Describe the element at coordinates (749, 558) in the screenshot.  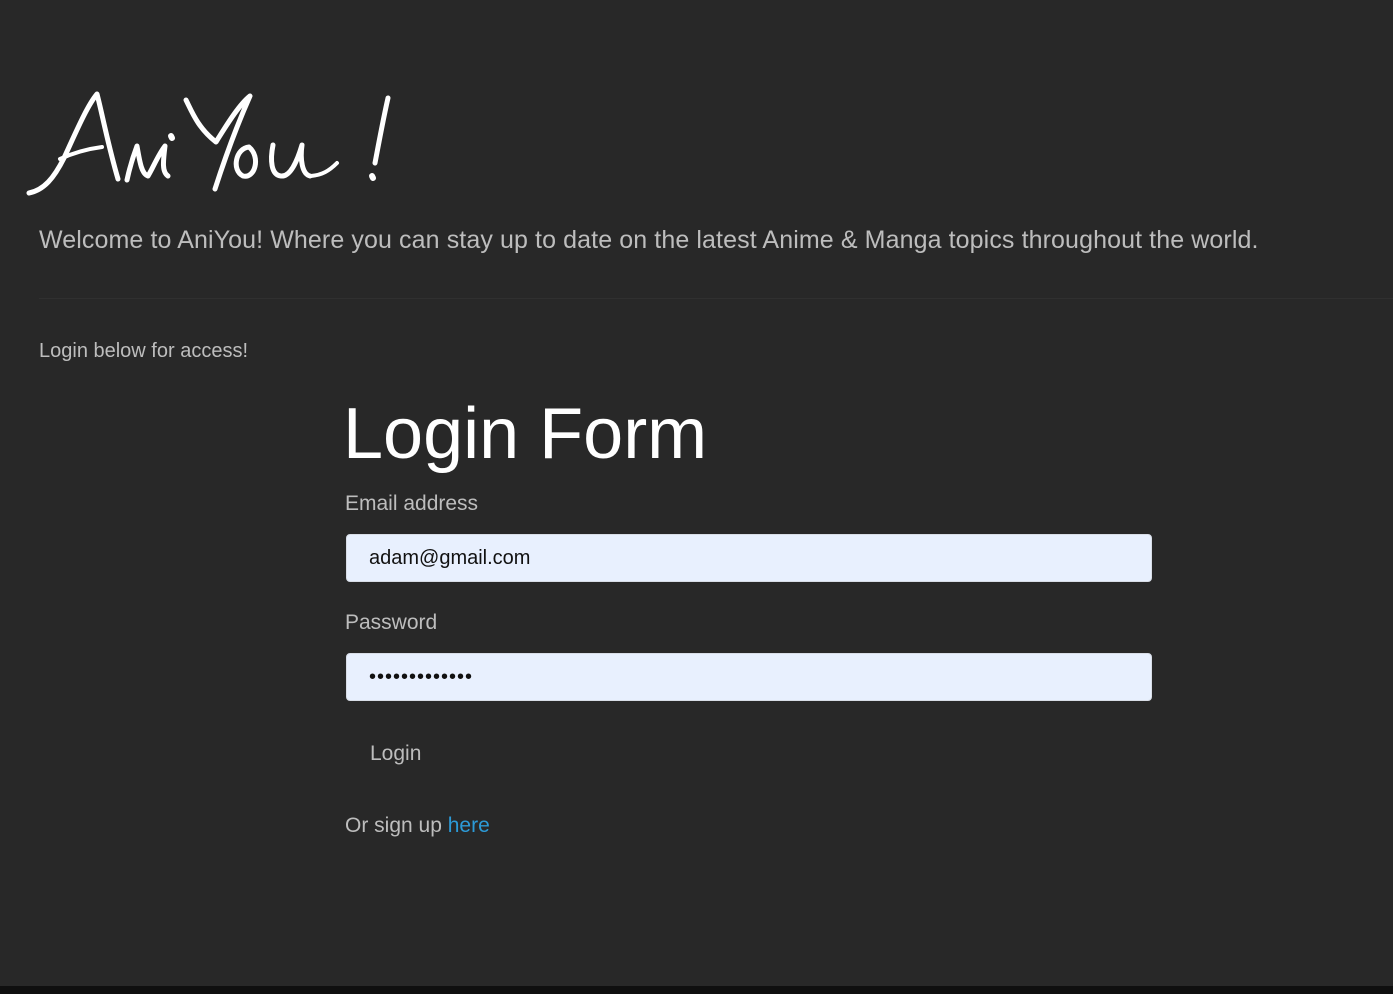
I see `email-field` at that location.